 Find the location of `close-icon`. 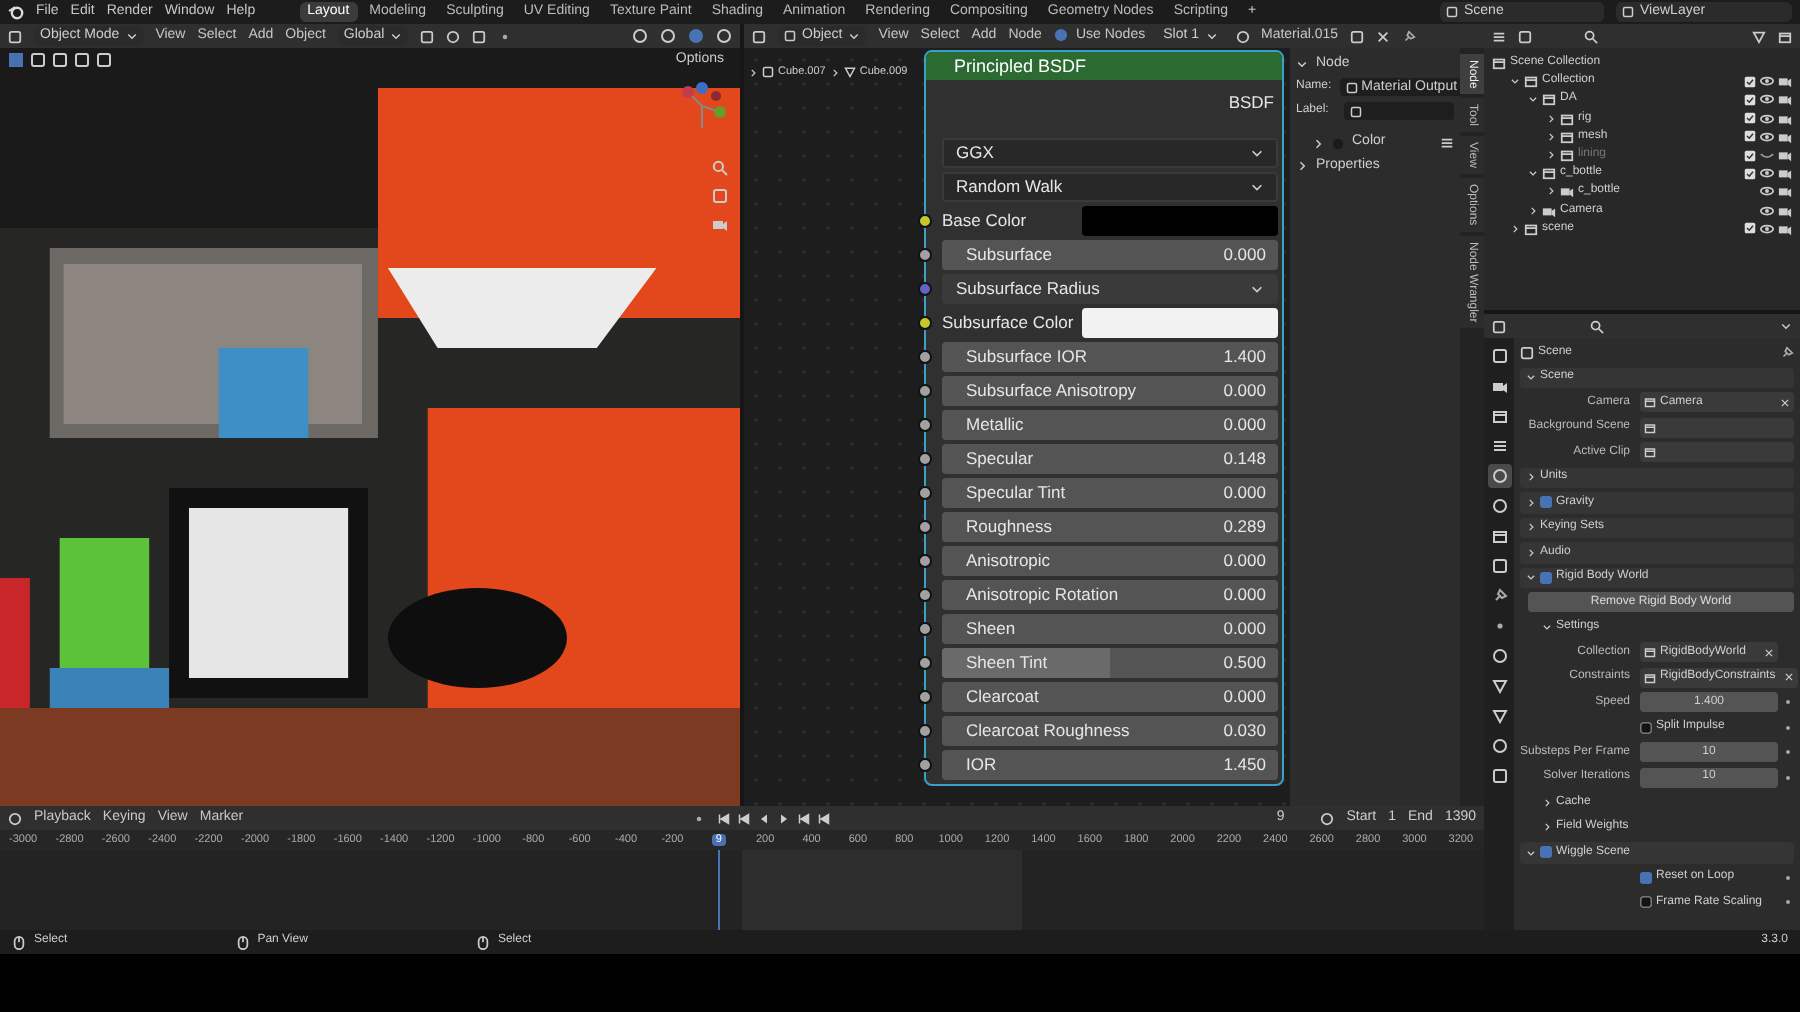

close-icon is located at coordinates (1383, 36).